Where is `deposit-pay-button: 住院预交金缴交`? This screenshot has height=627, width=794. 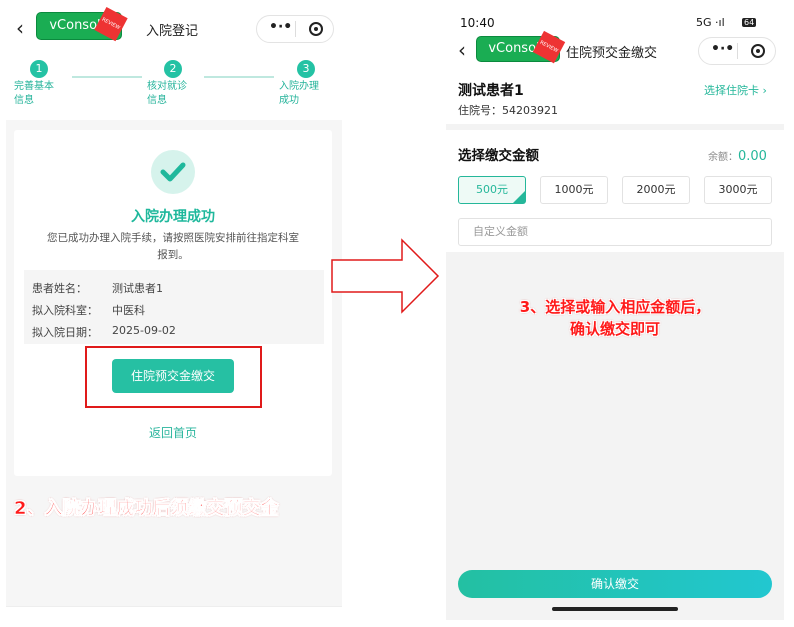 deposit-pay-button: 住院预交金缴交 is located at coordinates (173, 376).